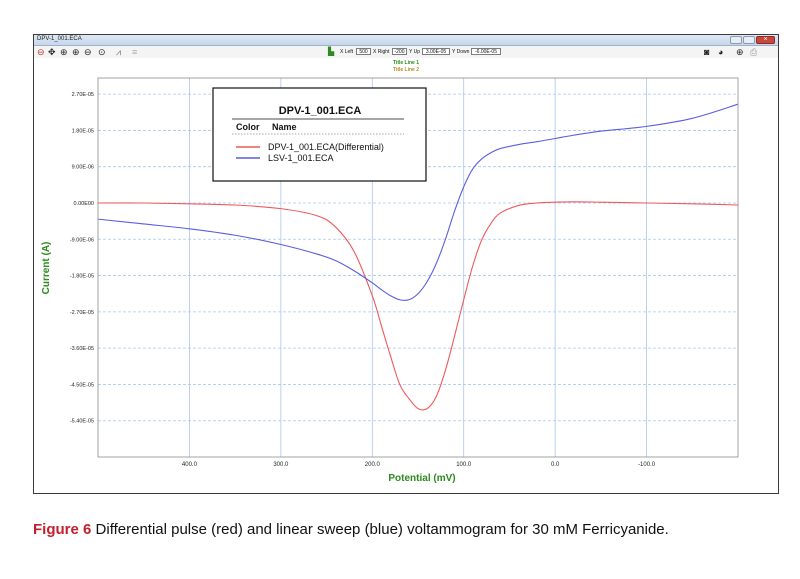 This screenshot has width=800, height=579. Describe the element at coordinates (248, 127) in the screenshot. I see `legend-header-color: Color` at that location.